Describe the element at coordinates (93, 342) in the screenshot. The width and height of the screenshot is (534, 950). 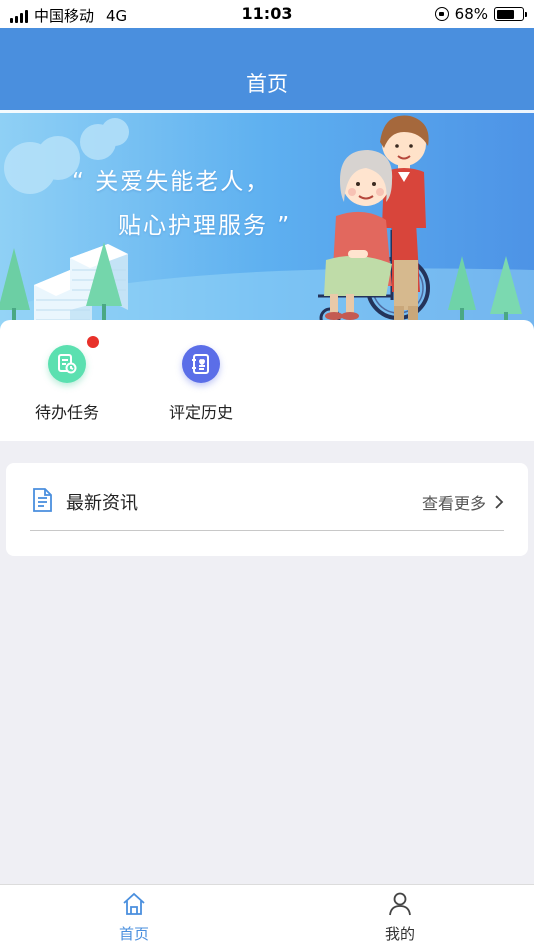
I see `notification-badge` at that location.